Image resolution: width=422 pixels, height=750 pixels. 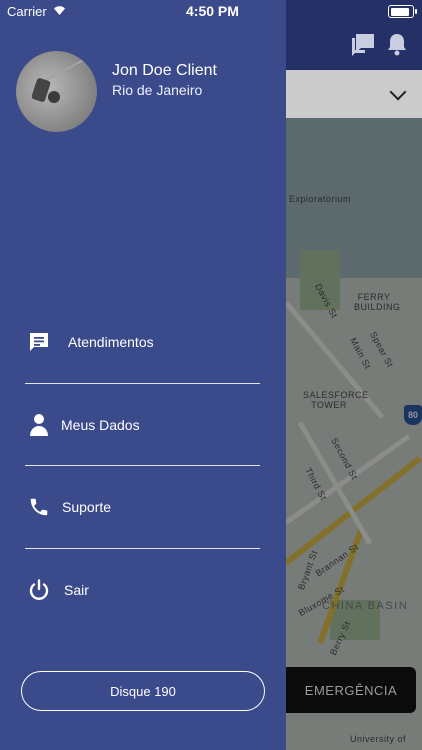 What do you see at coordinates (157, 90) in the screenshot?
I see `user-city: Rio de Janeiro` at bounding box center [157, 90].